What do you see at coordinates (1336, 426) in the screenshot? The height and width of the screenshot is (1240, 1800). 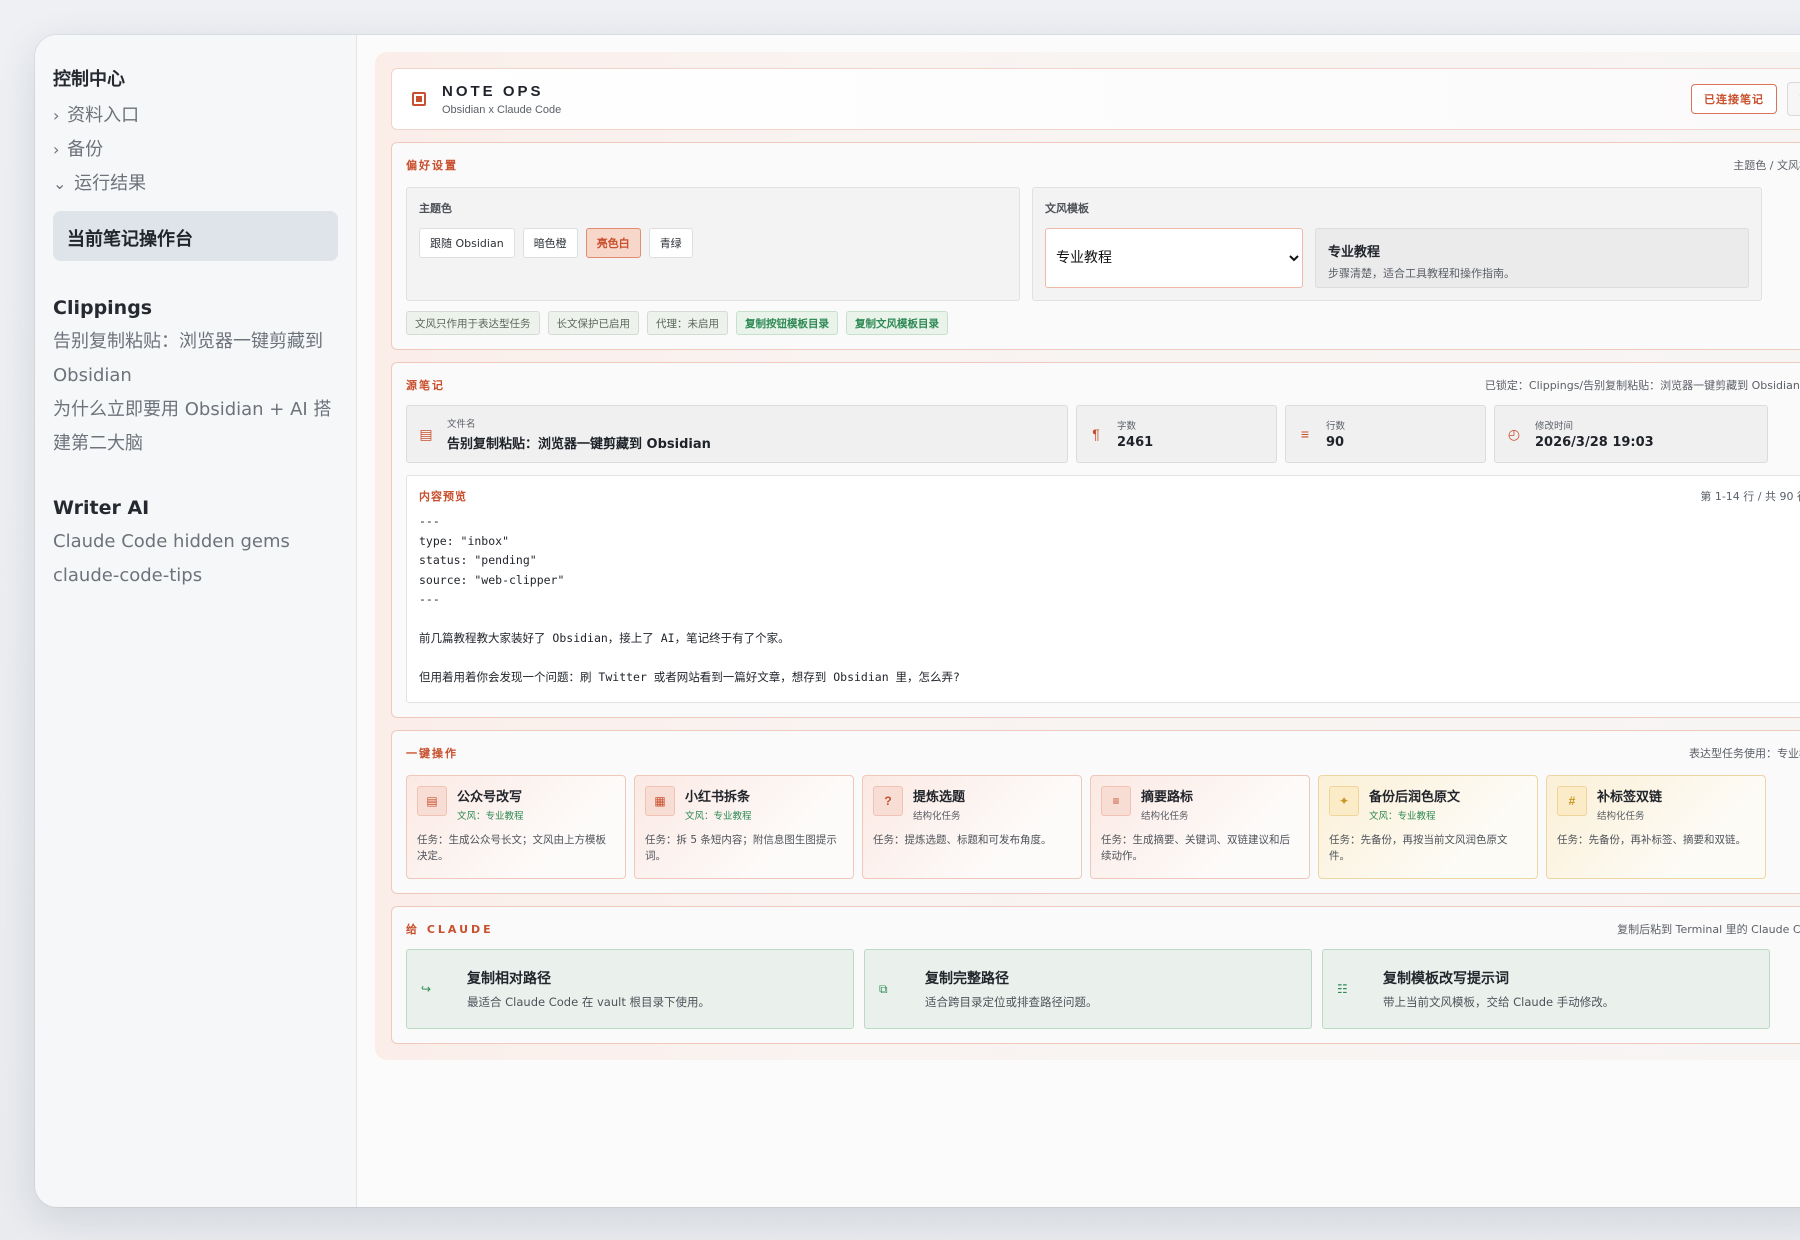 I see `meta-label: 行数` at bounding box center [1336, 426].